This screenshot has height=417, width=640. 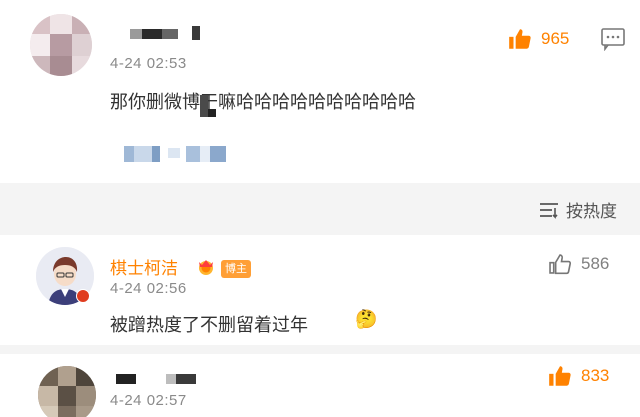 I want to click on like-count: 586, so click(x=595, y=263).